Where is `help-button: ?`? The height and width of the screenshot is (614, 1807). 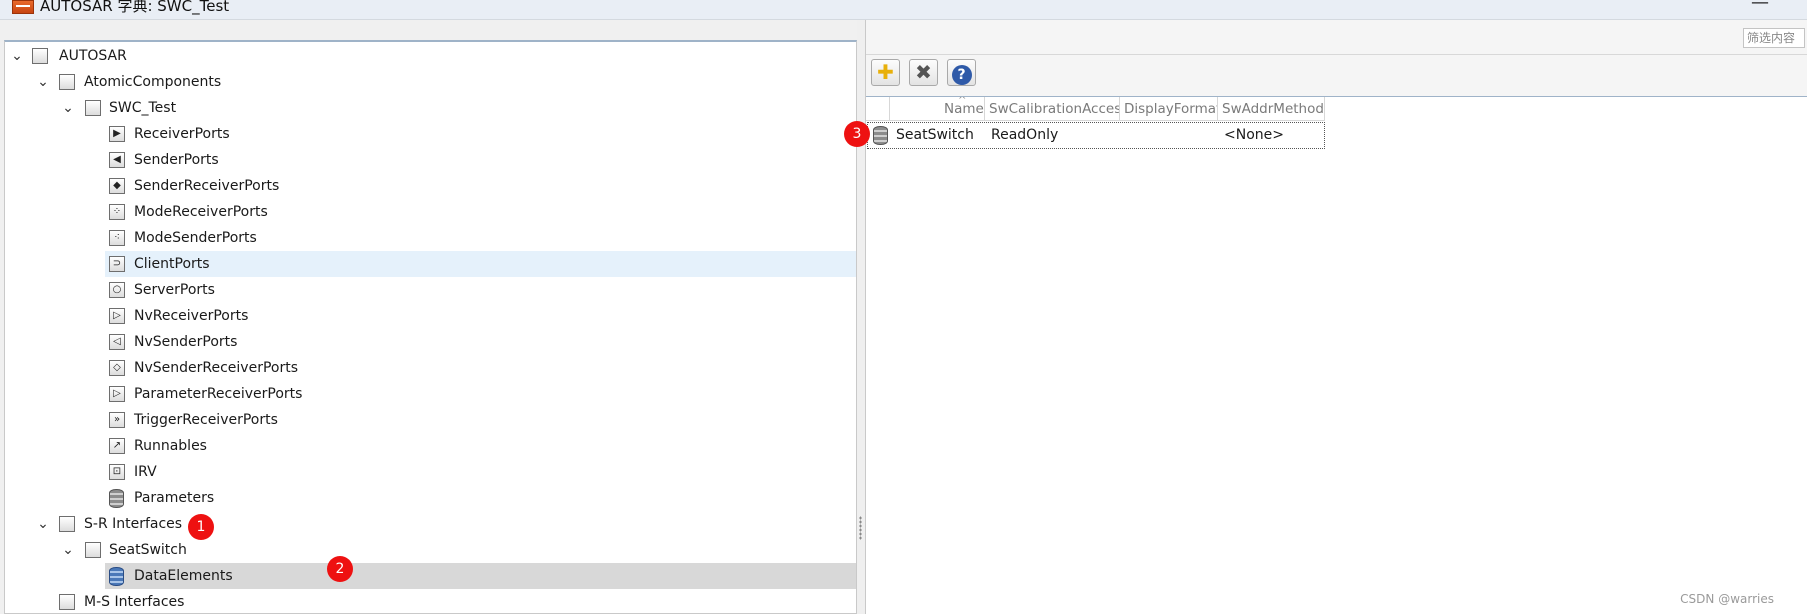
help-button: ? is located at coordinates (961, 72).